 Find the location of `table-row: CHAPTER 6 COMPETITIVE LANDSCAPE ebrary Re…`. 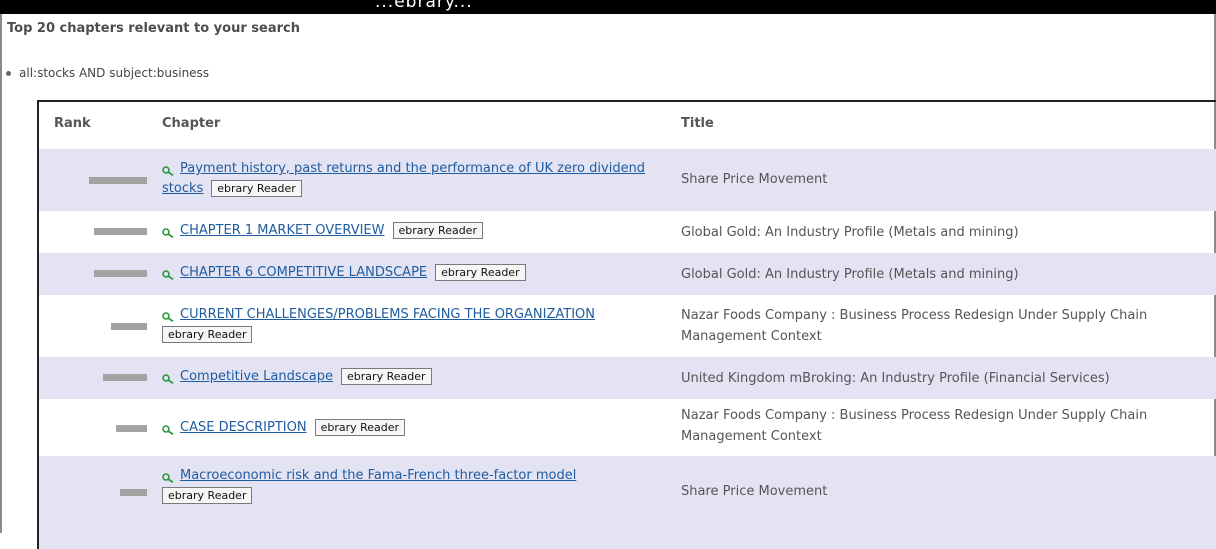

table-row: CHAPTER 6 COMPETITIVE LANDSCAPE ebrary Re… is located at coordinates (627, 274).